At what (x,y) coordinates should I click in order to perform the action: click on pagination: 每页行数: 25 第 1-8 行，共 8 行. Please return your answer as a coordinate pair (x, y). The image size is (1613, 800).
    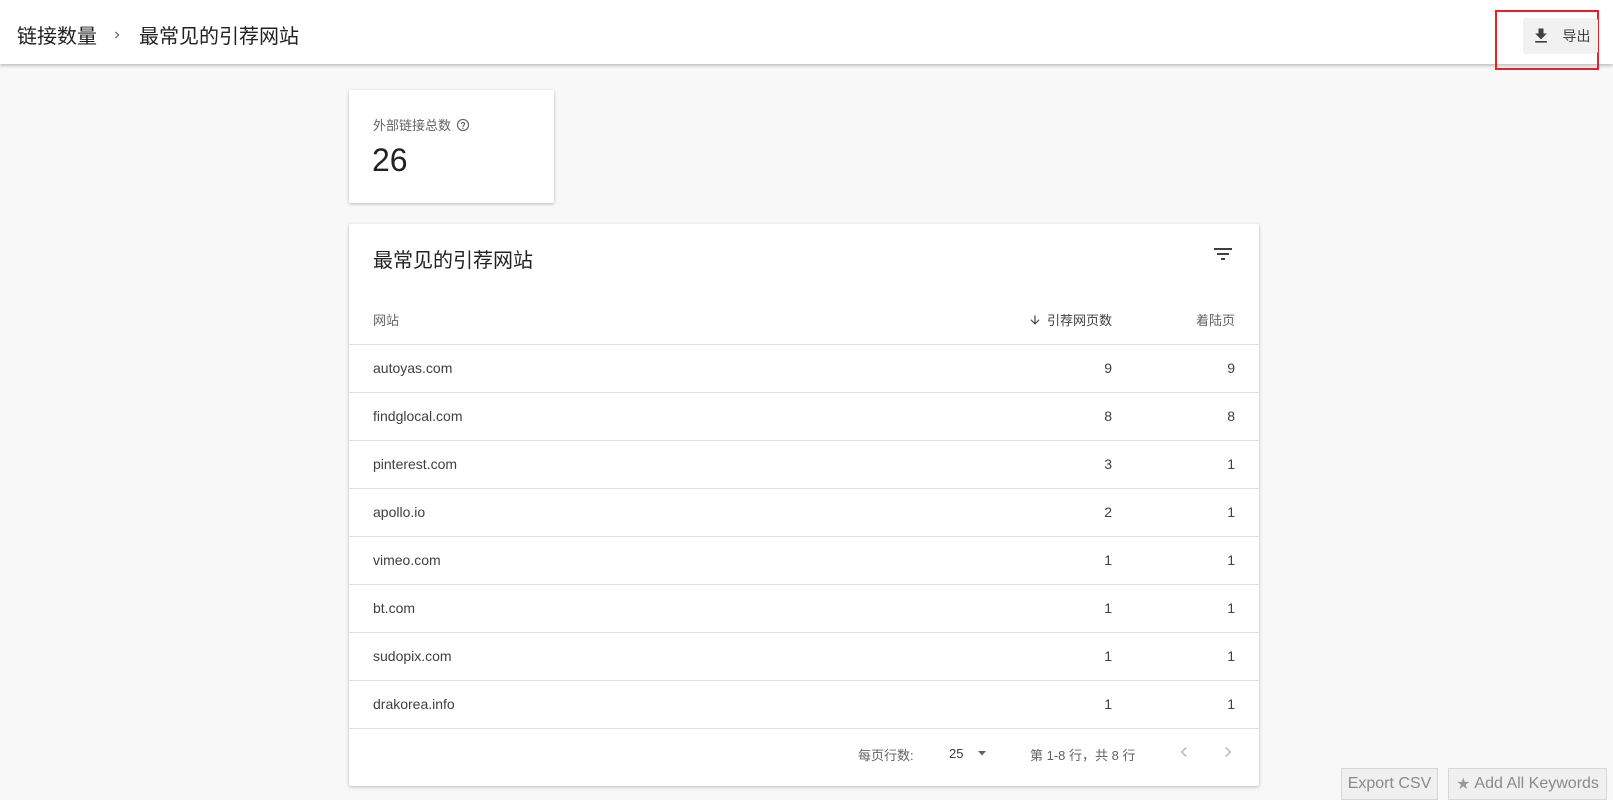
    Looking at the image, I should click on (804, 754).